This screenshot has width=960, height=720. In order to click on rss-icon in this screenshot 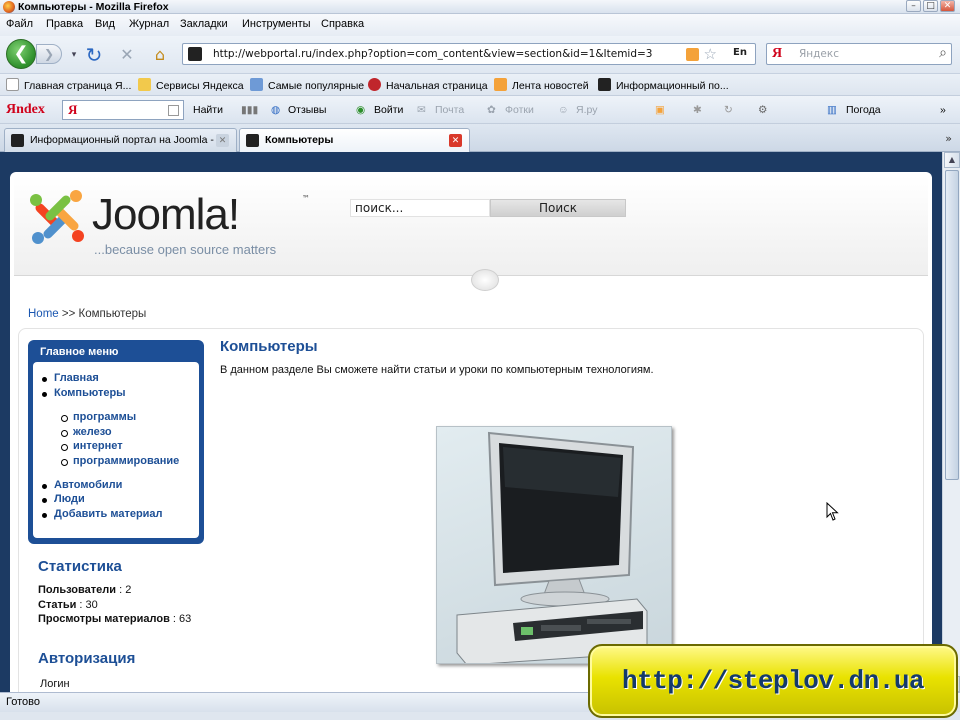, I will do `click(692, 54)`.